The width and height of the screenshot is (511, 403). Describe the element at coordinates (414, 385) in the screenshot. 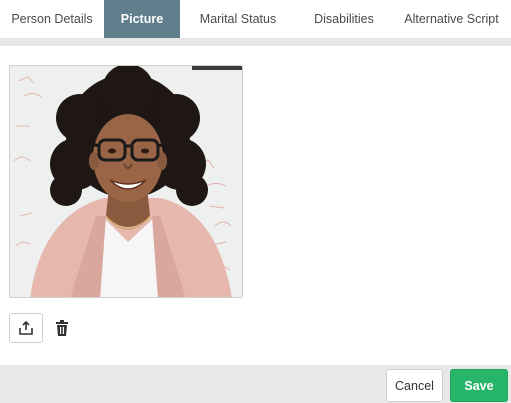

I see `cancel-button: Cancel` at that location.